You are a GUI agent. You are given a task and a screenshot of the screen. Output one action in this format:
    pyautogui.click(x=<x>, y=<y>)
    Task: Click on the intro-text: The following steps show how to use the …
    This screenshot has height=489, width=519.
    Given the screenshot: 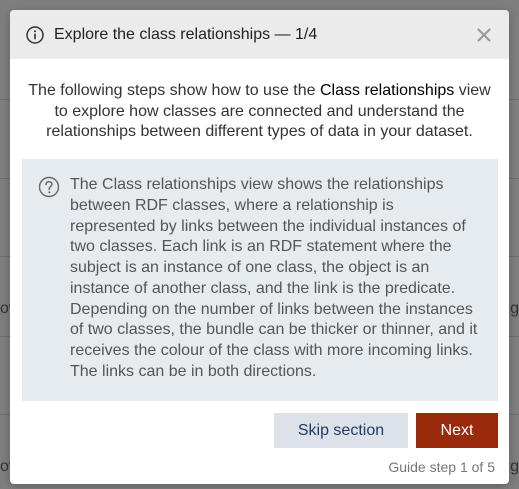 What is the action you would take?
    pyautogui.click(x=259, y=112)
    